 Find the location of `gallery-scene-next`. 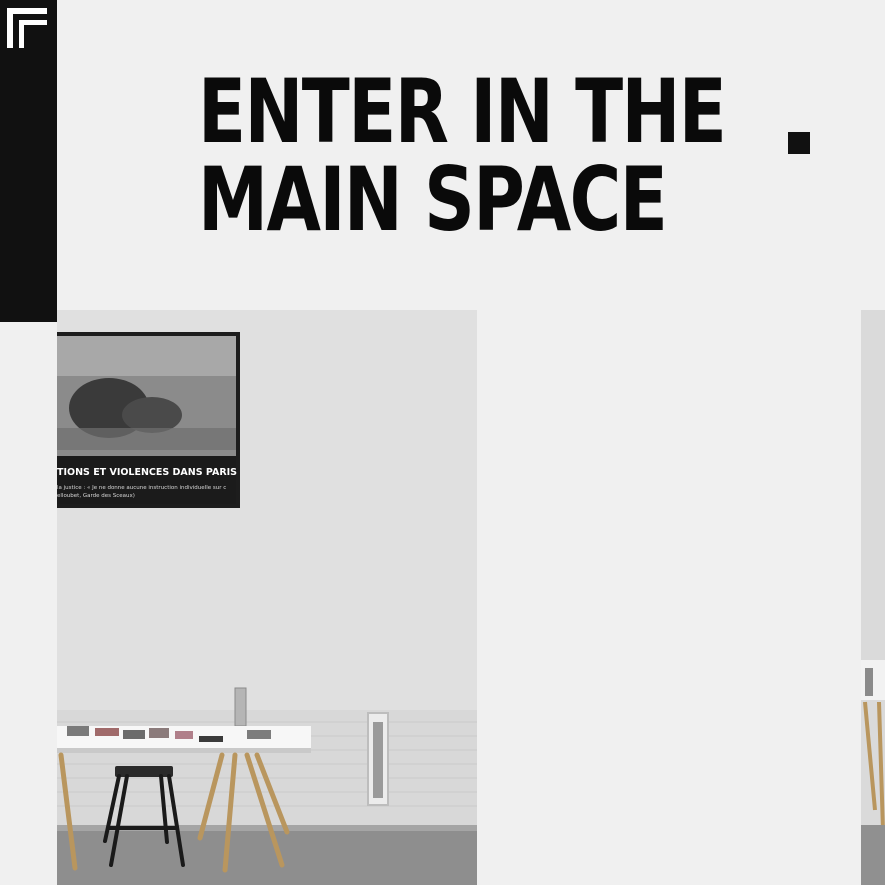

gallery-scene-next is located at coordinates (873, 597).